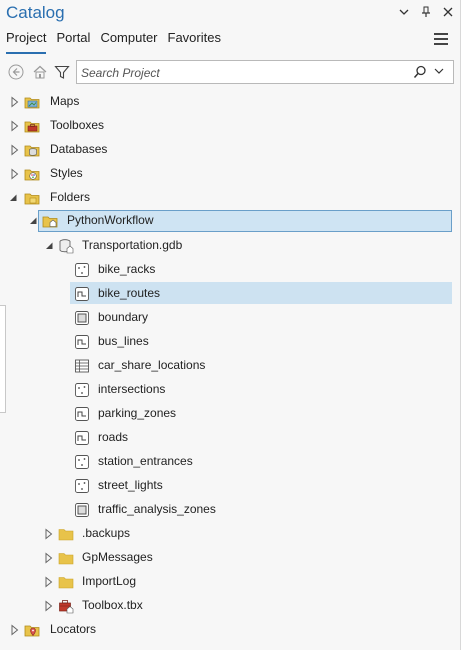 This screenshot has height=650, width=461. What do you see at coordinates (32, 175) in the screenshot?
I see `styles-folder-icon` at bounding box center [32, 175].